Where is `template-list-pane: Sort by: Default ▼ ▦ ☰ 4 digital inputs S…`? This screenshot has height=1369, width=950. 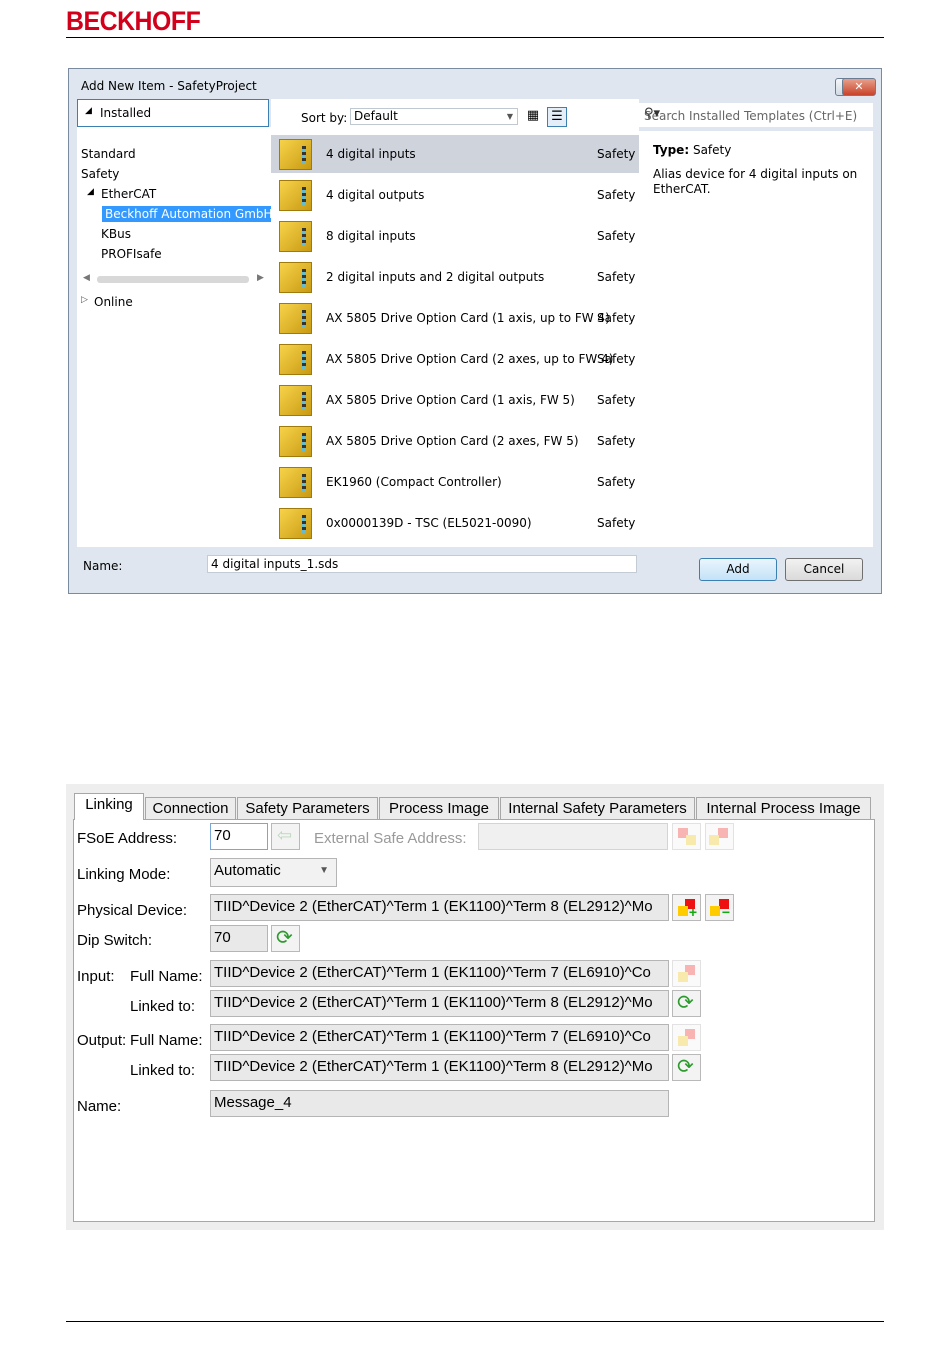
template-list-pane: Sort by: Default ▼ ▦ ☰ 4 digital inputs S… is located at coordinates (455, 323).